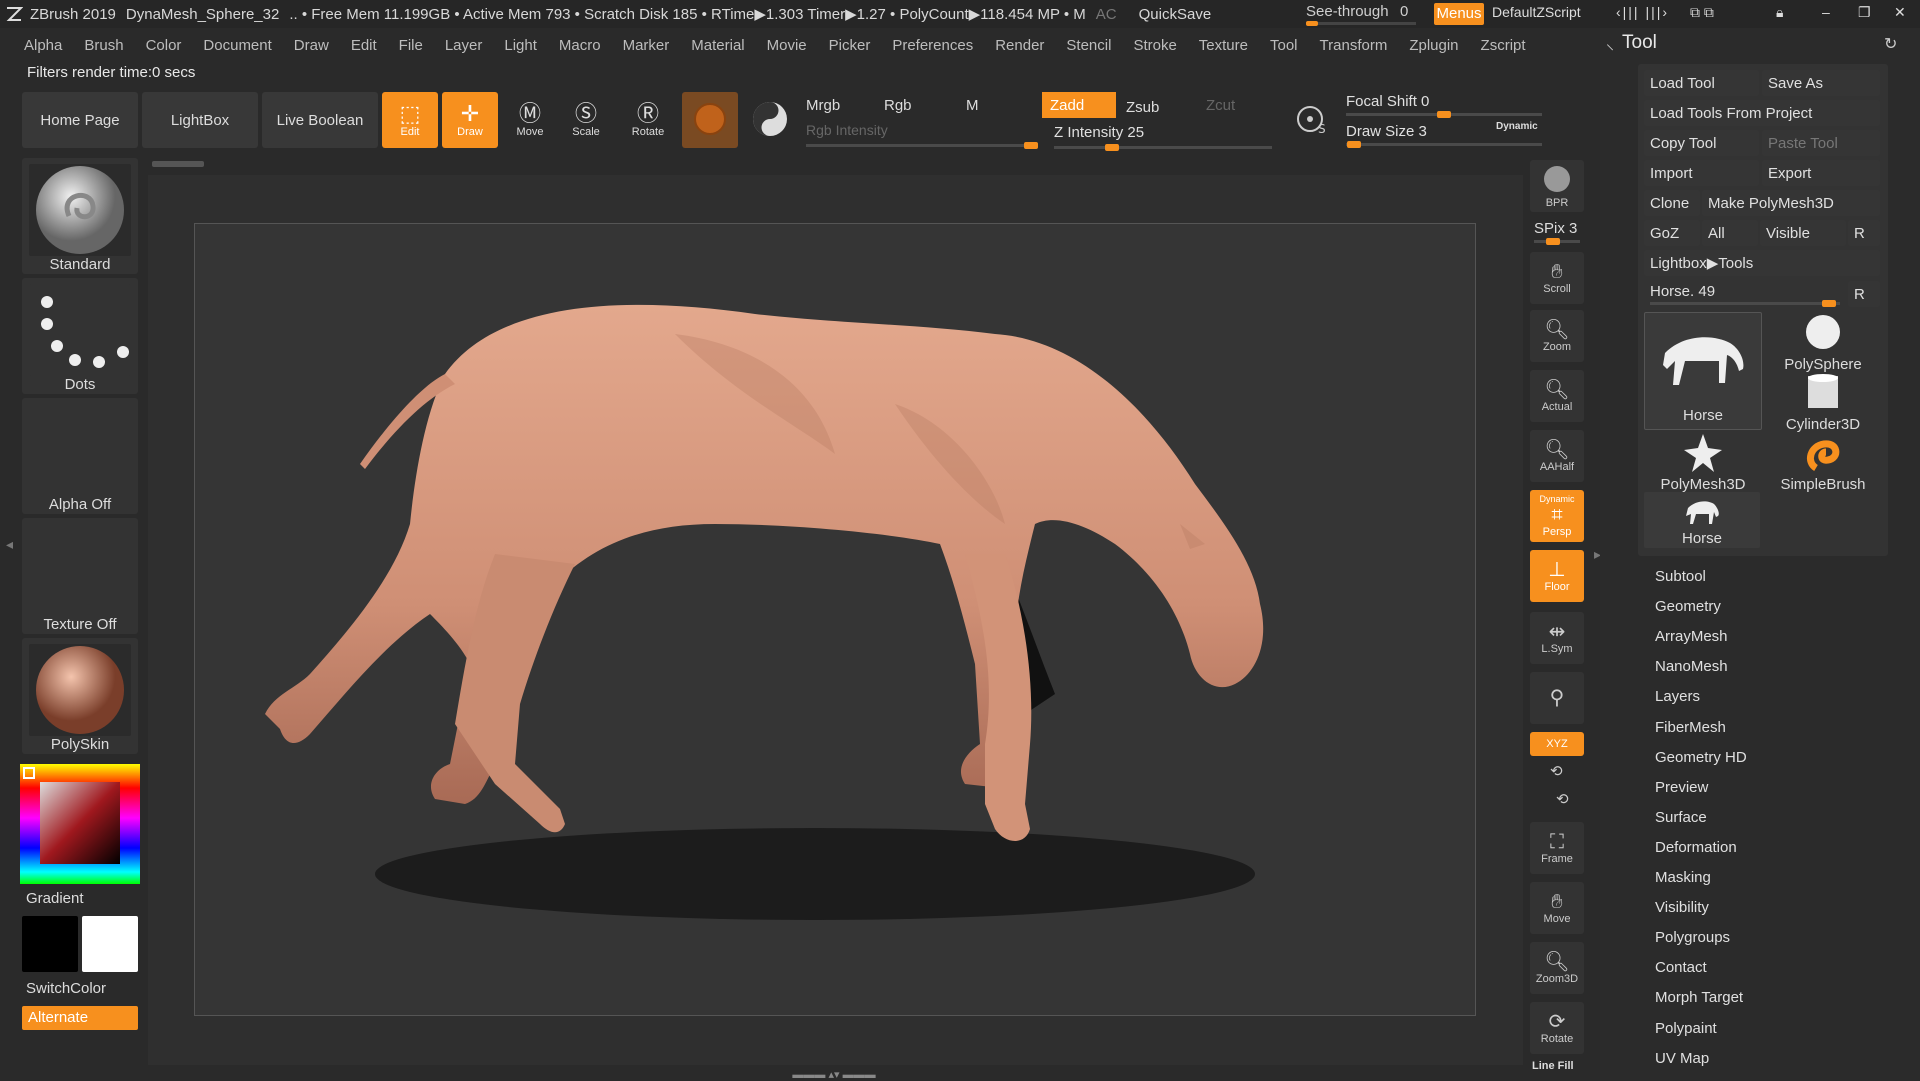 The width and height of the screenshot is (1920, 1081). Describe the element at coordinates (1562, 799) in the screenshot. I see `rotate-z-icon: ⟲` at that location.